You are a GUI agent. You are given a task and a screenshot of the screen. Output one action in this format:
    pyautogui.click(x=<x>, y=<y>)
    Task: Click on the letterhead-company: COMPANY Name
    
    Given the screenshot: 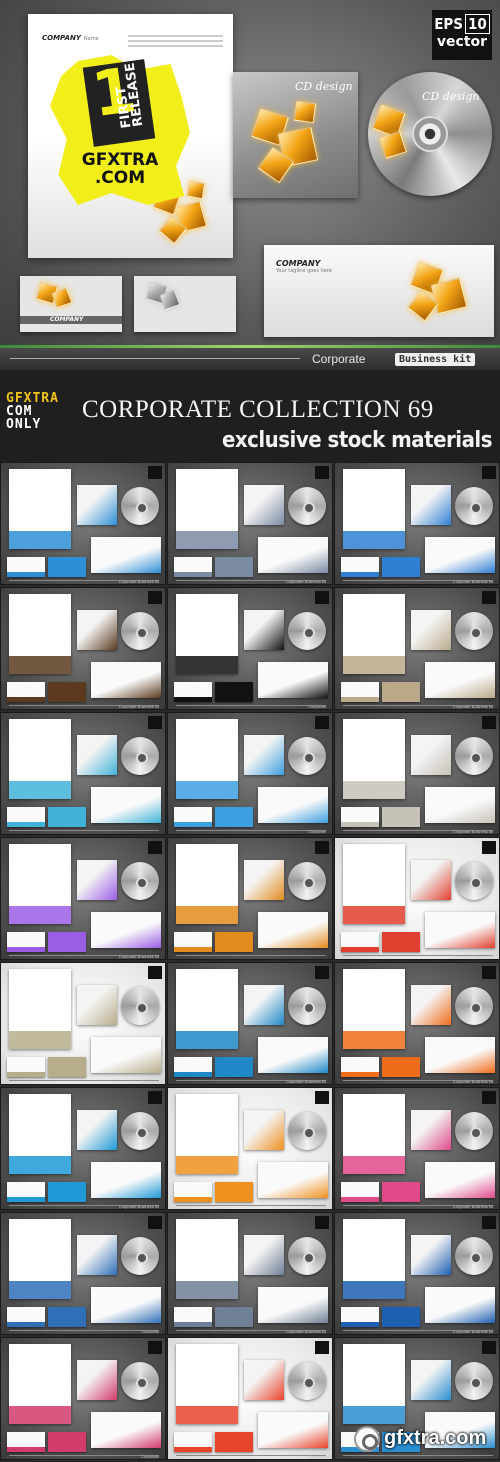 What is the action you would take?
    pyautogui.click(x=70, y=38)
    